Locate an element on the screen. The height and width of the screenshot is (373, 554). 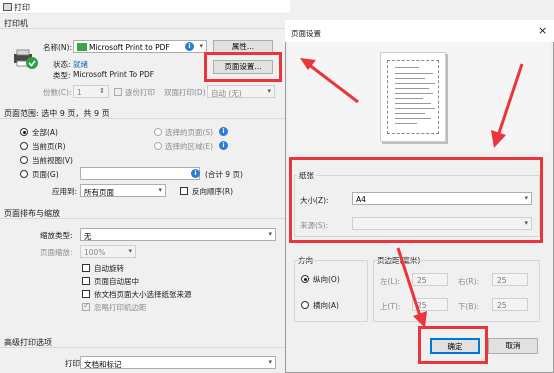
copies-input: 1 ⇕ is located at coordinates (91, 91).